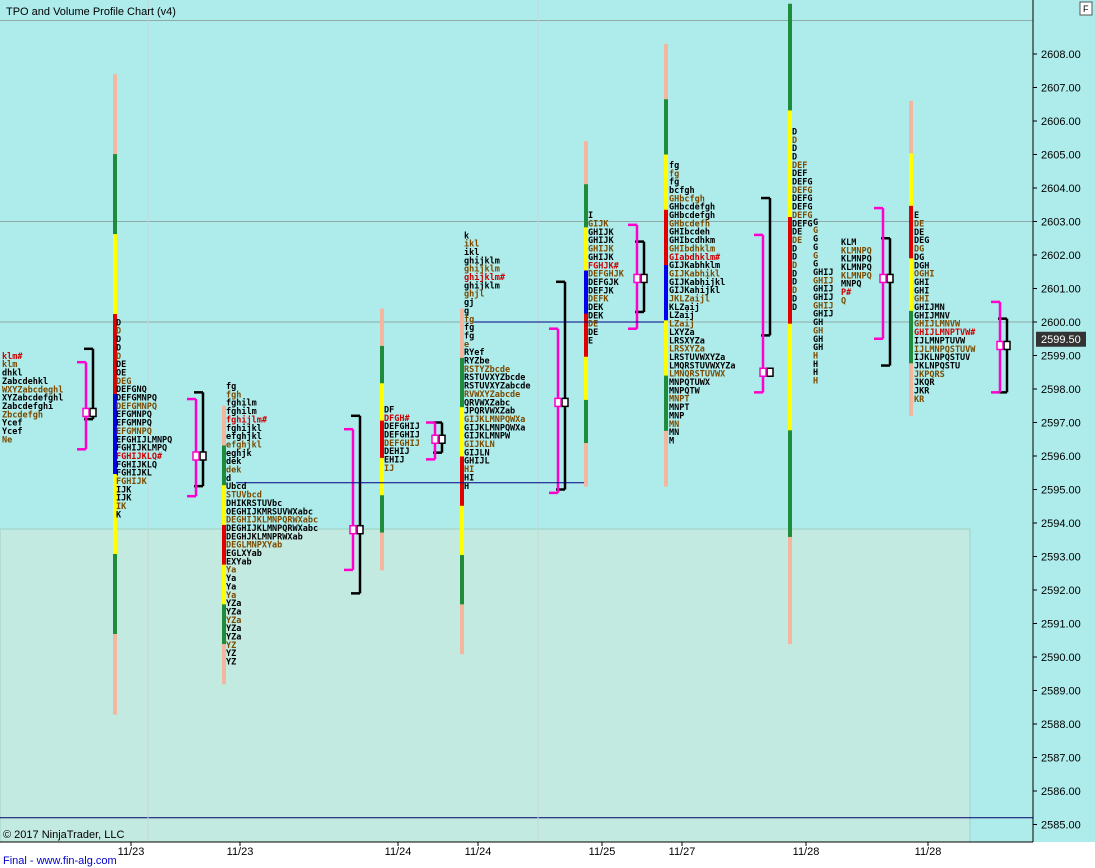 The width and height of the screenshot is (1095, 868). What do you see at coordinates (60, 861) in the screenshot?
I see `footer-link: Final - www.fin-alg.com` at bounding box center [60, 861].